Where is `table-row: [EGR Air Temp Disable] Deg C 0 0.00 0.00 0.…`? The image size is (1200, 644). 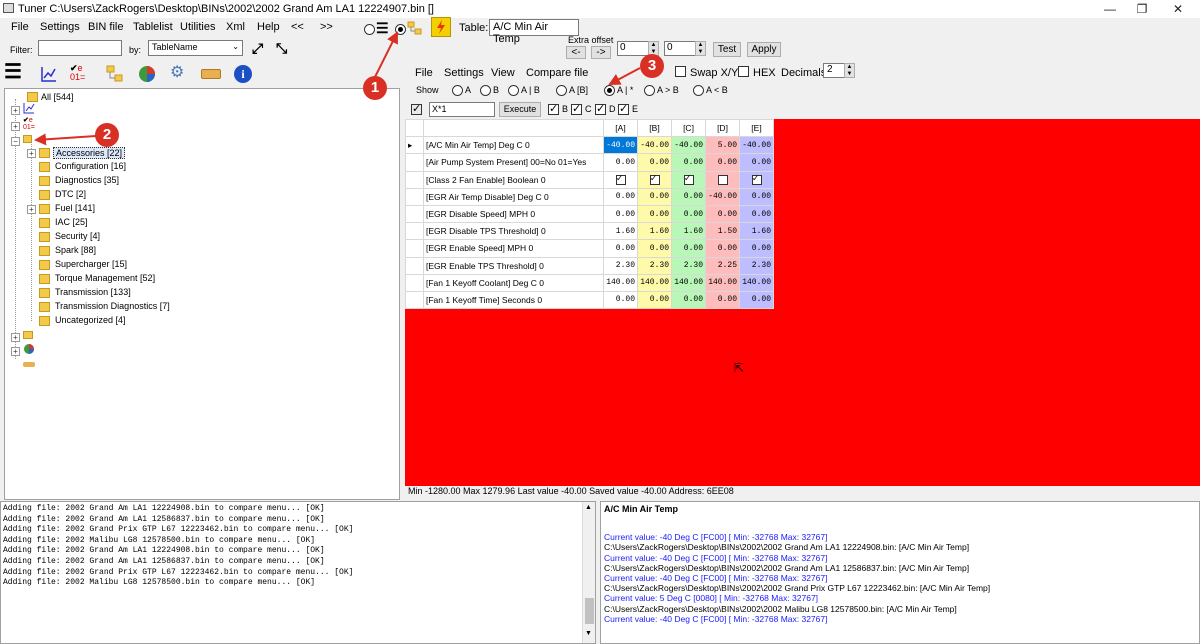 table-row: [EGR Air Temp Disable] Deg C 0 0.00 0.00 0.… is located at coordinates (589, 196).